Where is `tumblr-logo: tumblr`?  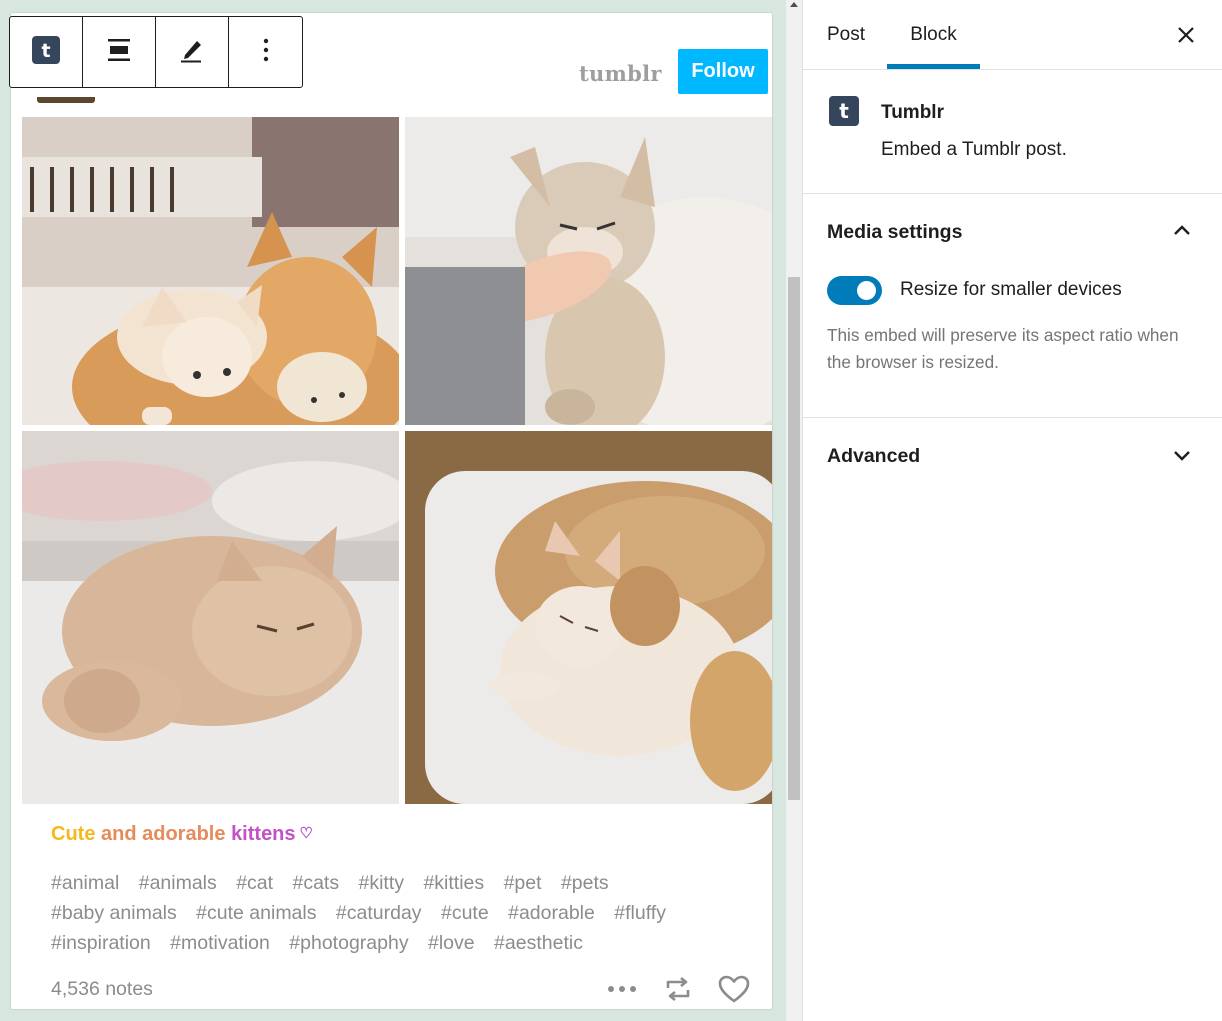 tumblr-logo: tumblr is located at coordinates (620, 73).